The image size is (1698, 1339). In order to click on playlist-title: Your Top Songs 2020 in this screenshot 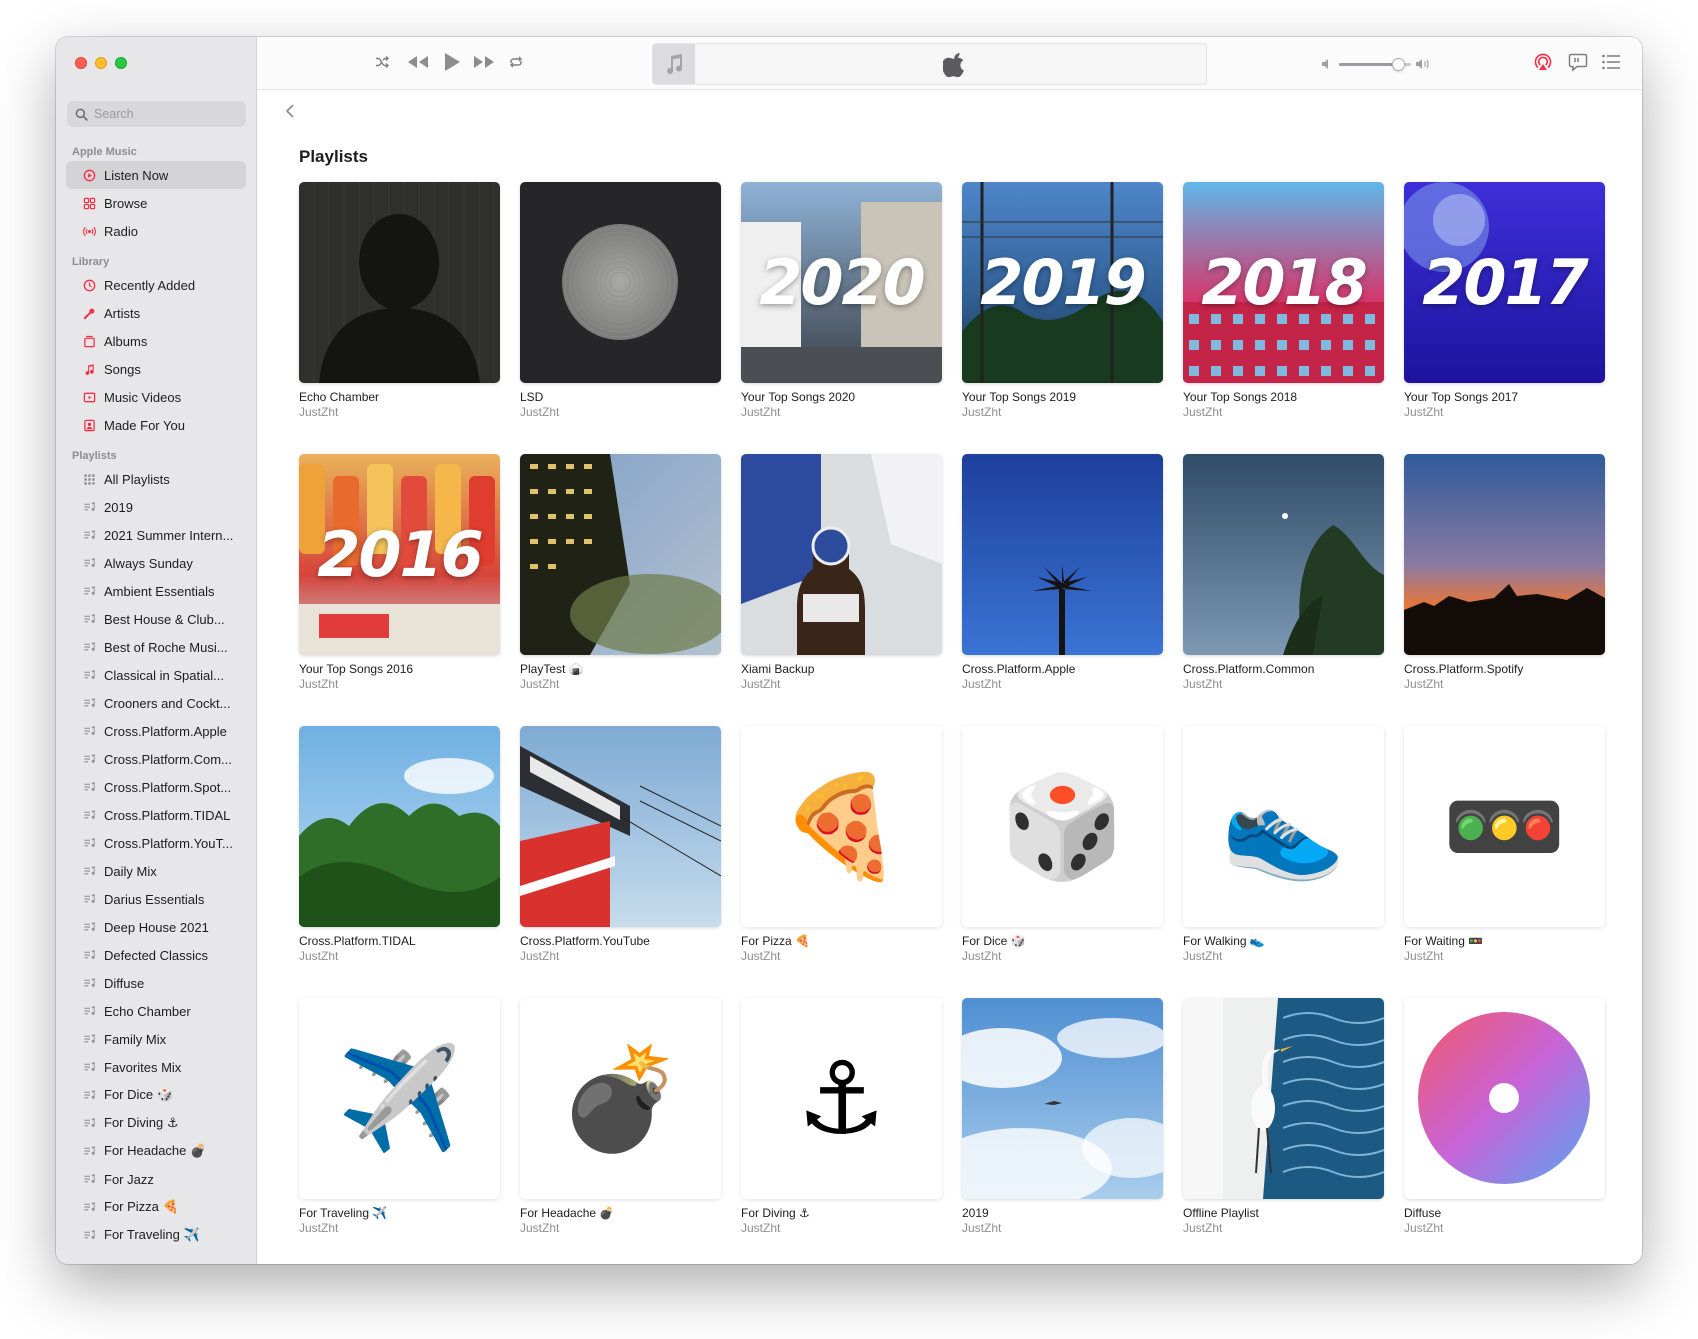, I will do `click(841, 397)`.